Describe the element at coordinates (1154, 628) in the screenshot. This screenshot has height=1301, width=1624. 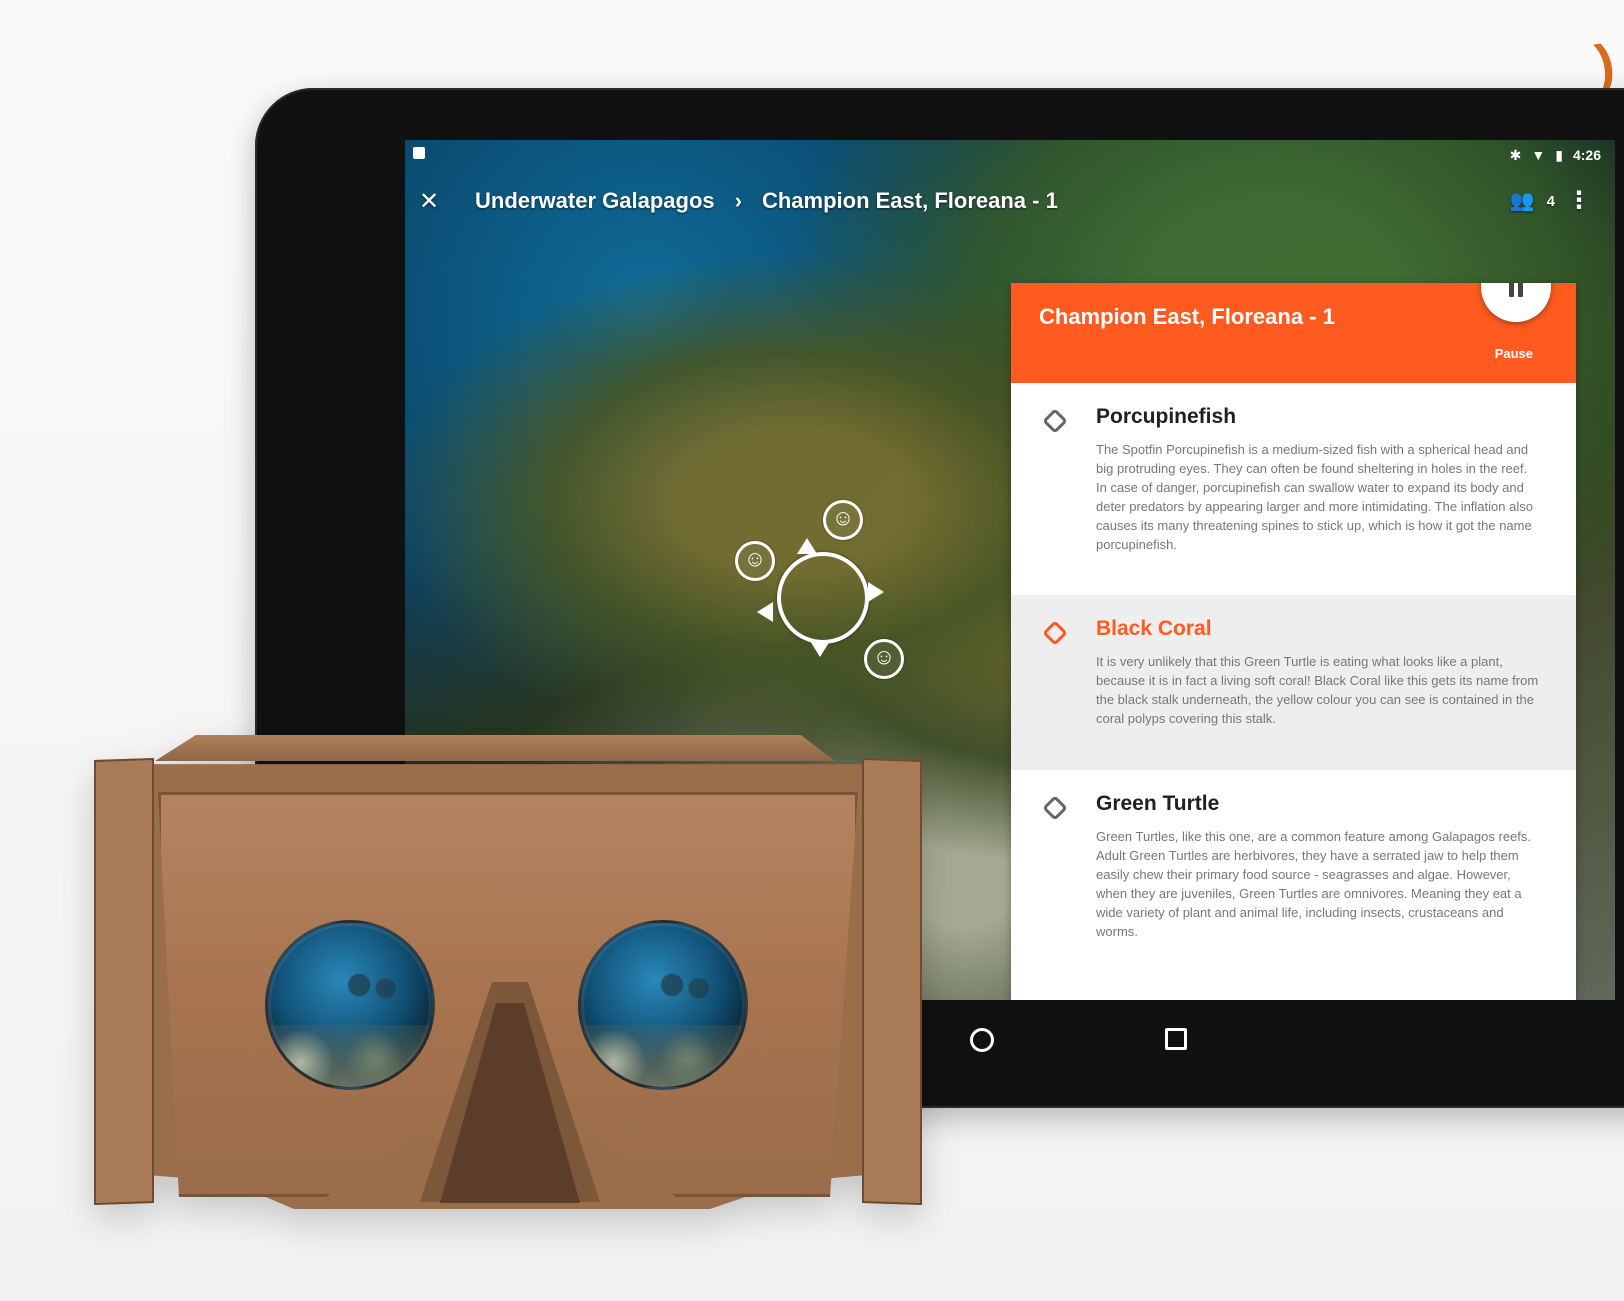
I see `item-title: Black Coral` at that location.